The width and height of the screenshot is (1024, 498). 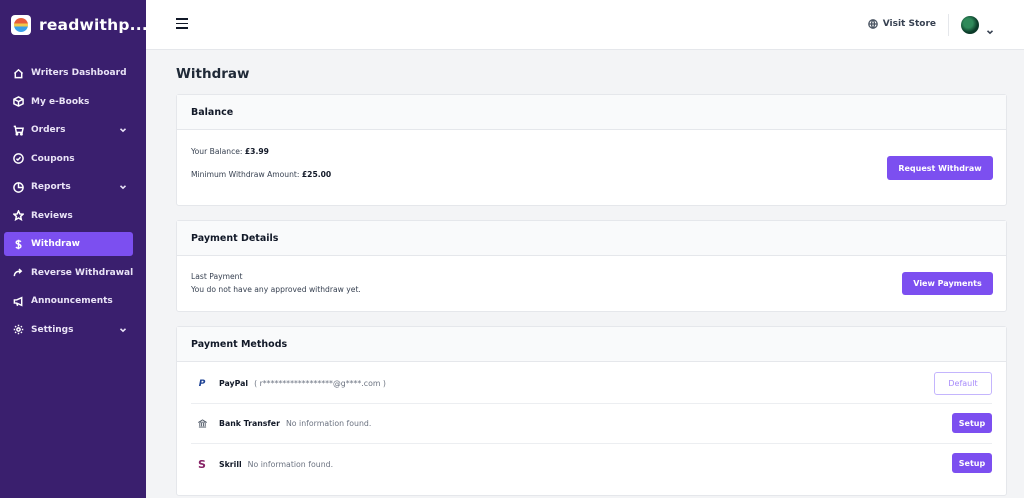 What do you see at coordinates (182, 24) in the screenshot?
I see `menu-toggle-icon` at bounding box center [182, 24].